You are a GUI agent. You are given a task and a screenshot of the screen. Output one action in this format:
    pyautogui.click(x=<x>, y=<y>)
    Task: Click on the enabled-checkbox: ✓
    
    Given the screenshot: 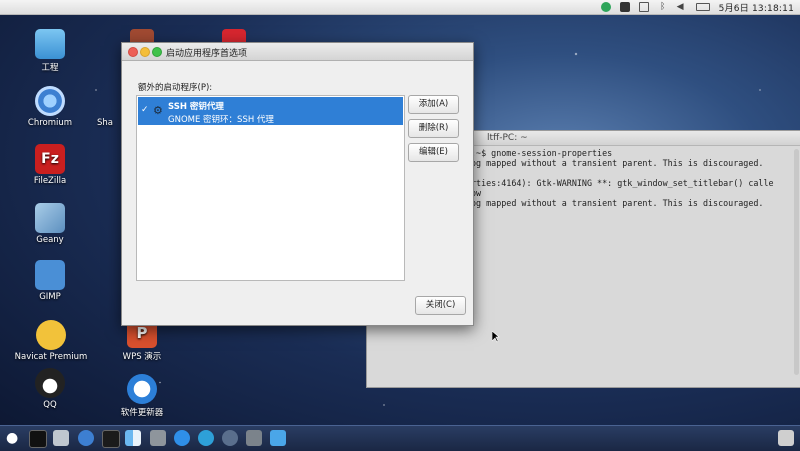 What is the action you would take?
    pyautogui.click(x=145, y=110)
    